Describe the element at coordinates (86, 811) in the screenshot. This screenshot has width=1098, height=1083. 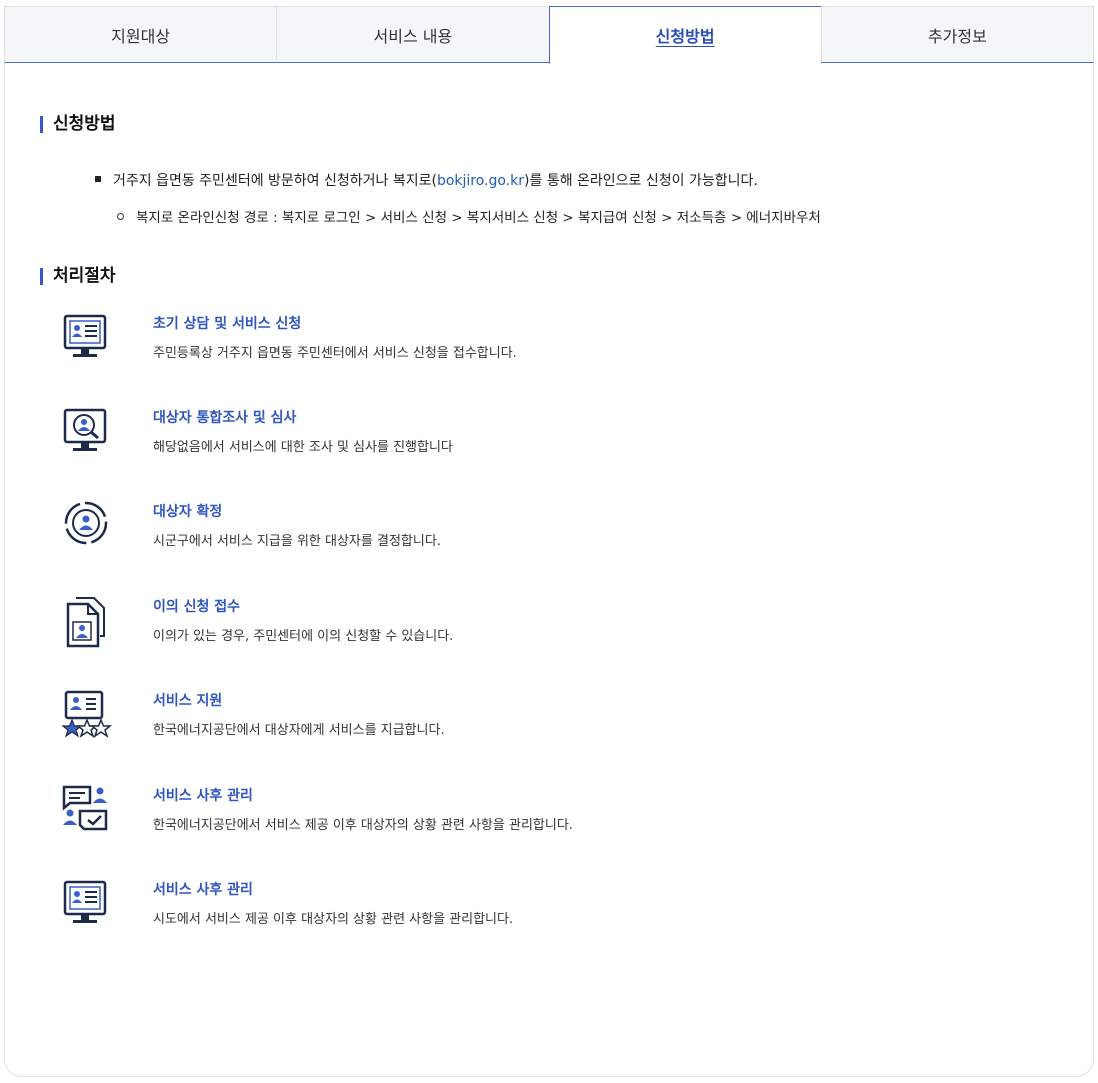
I see `chat-check-users-icon` at that location.